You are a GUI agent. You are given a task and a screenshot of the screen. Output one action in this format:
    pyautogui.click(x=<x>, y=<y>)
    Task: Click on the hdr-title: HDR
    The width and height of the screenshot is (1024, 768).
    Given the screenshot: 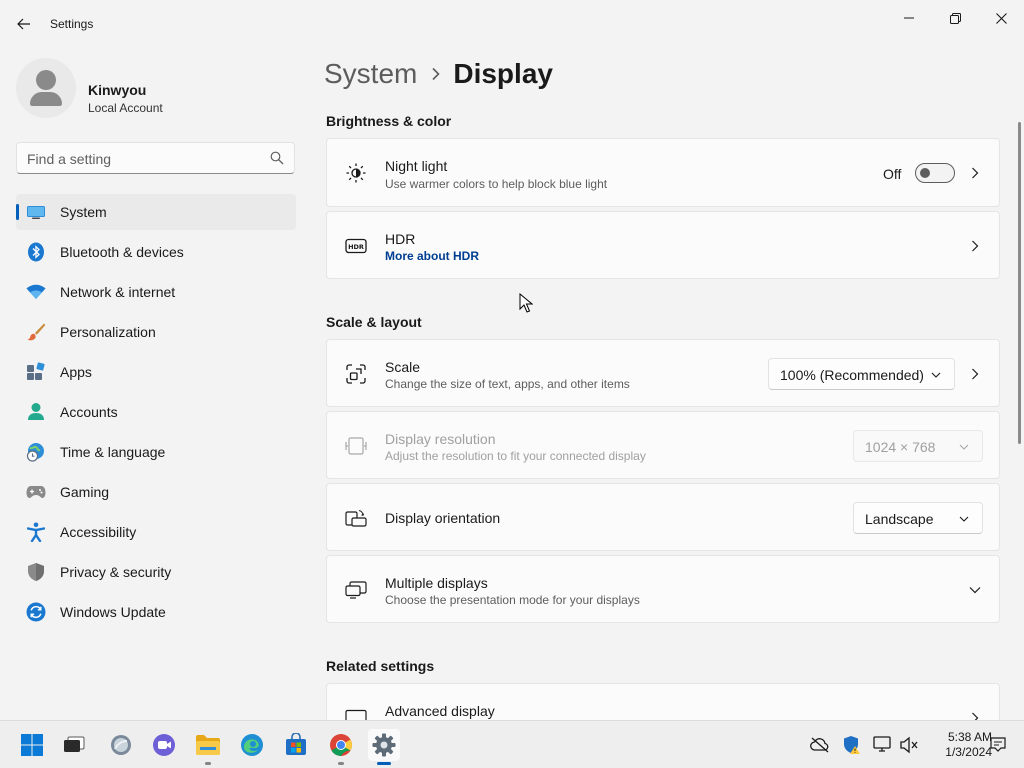 What is the action you would take?
    pyautogui.click(x=400, y=239)
    